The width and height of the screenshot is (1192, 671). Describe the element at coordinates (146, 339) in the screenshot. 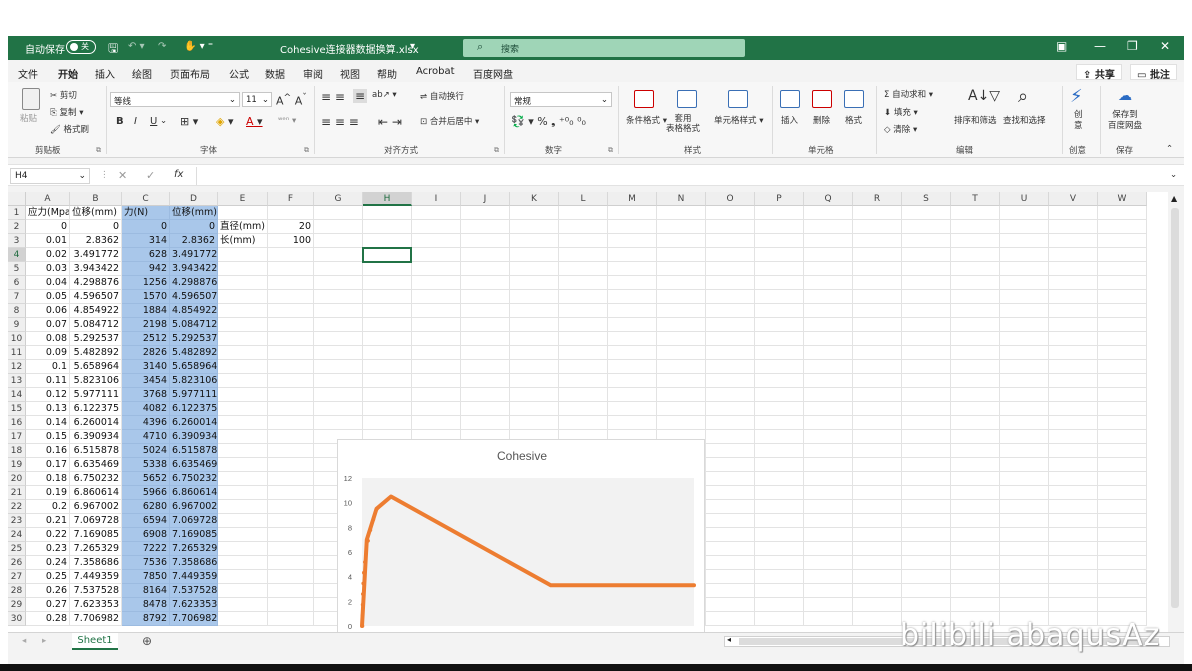

I see `cell-c10: 2512` at that location.